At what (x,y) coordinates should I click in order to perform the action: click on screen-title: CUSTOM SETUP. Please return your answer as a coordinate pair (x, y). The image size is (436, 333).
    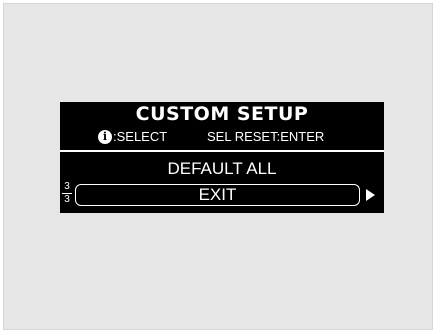
    Looking at the image, I should click on (222, 114).